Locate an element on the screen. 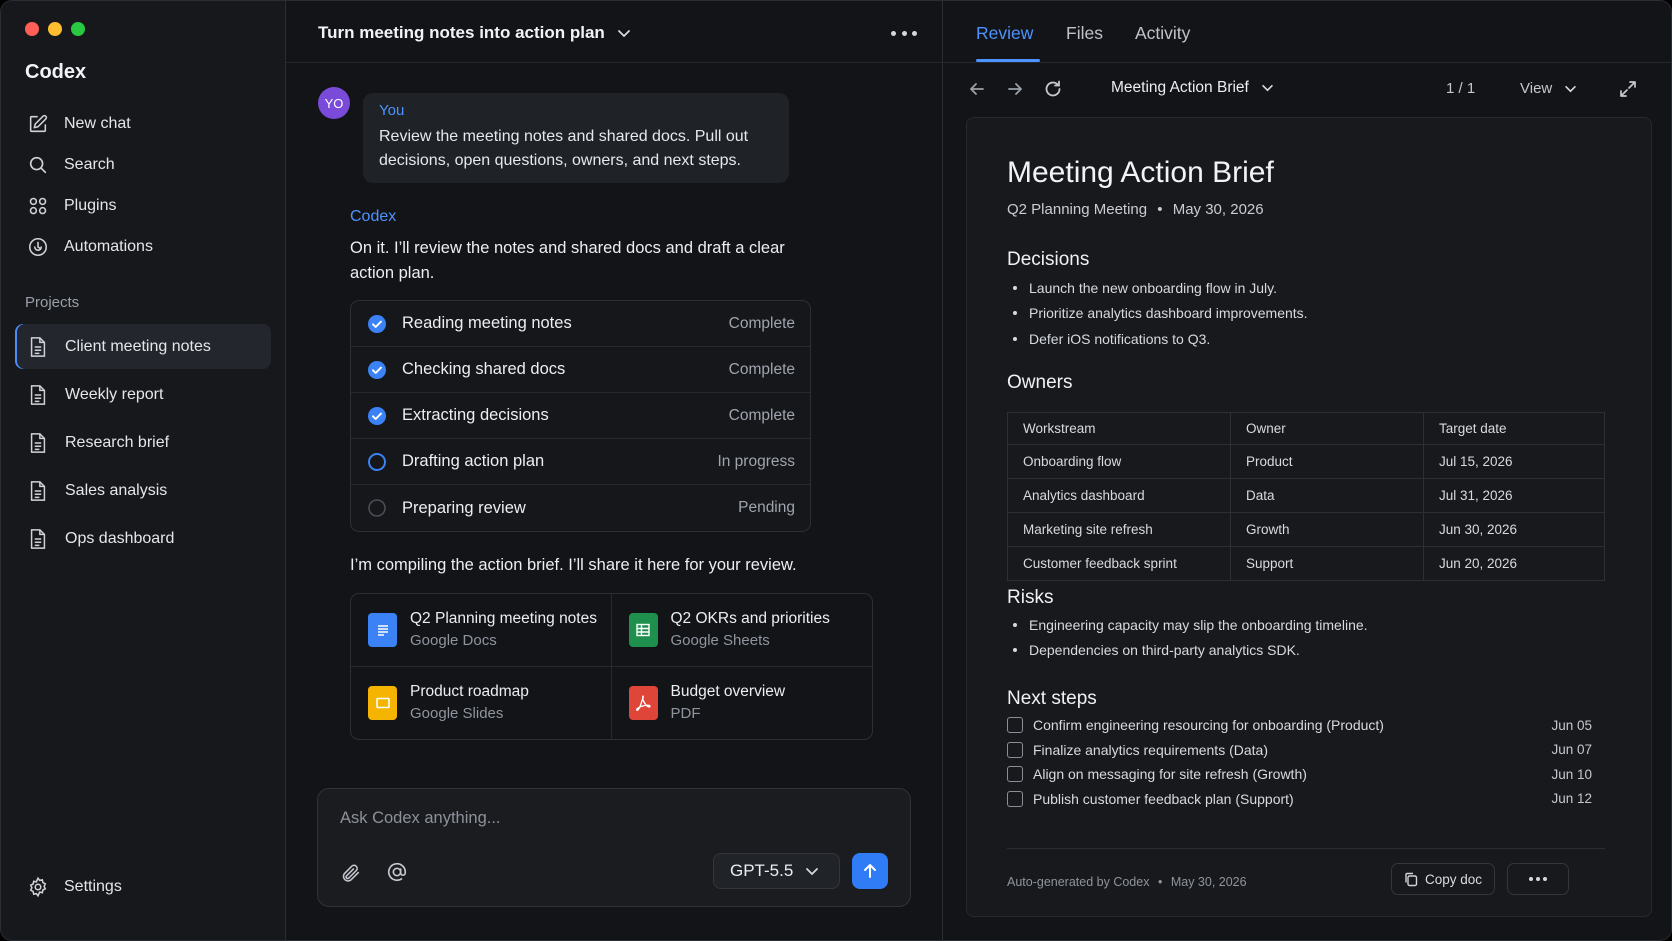  attachment-source: Google Slides is located at coordinates (457, 714).